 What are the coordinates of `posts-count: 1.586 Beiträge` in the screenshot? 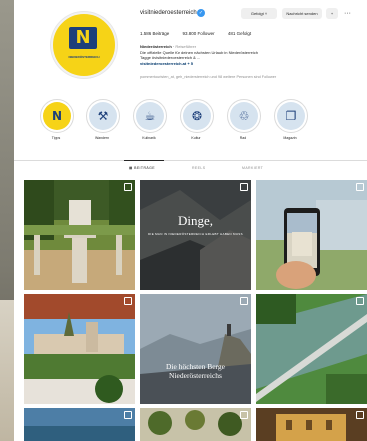 It's located at (155, 33).